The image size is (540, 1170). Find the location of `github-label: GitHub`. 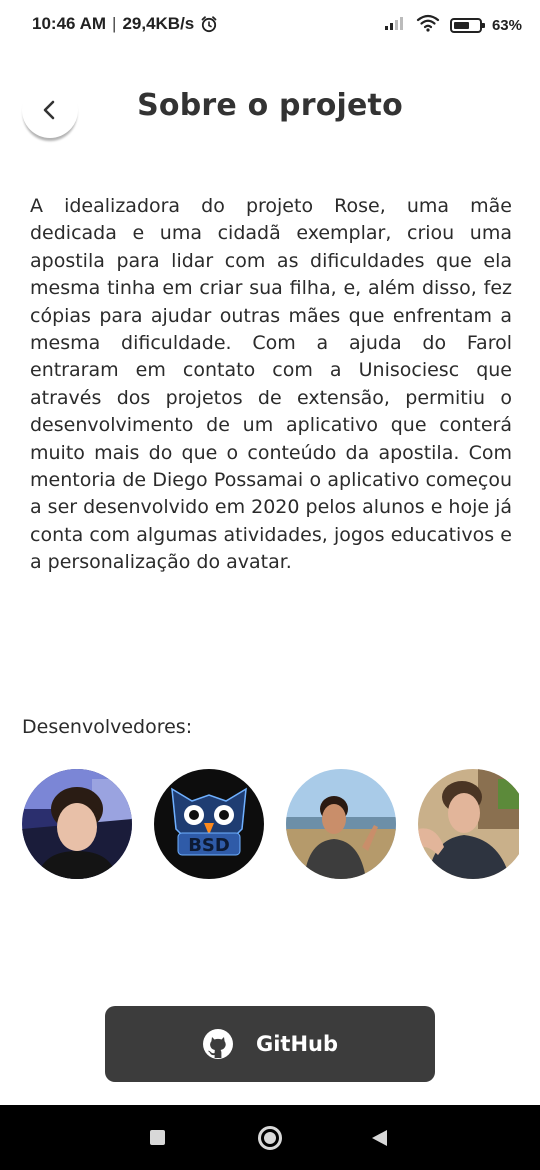

github-label: GitHub is located at coordinates (297, 1044).